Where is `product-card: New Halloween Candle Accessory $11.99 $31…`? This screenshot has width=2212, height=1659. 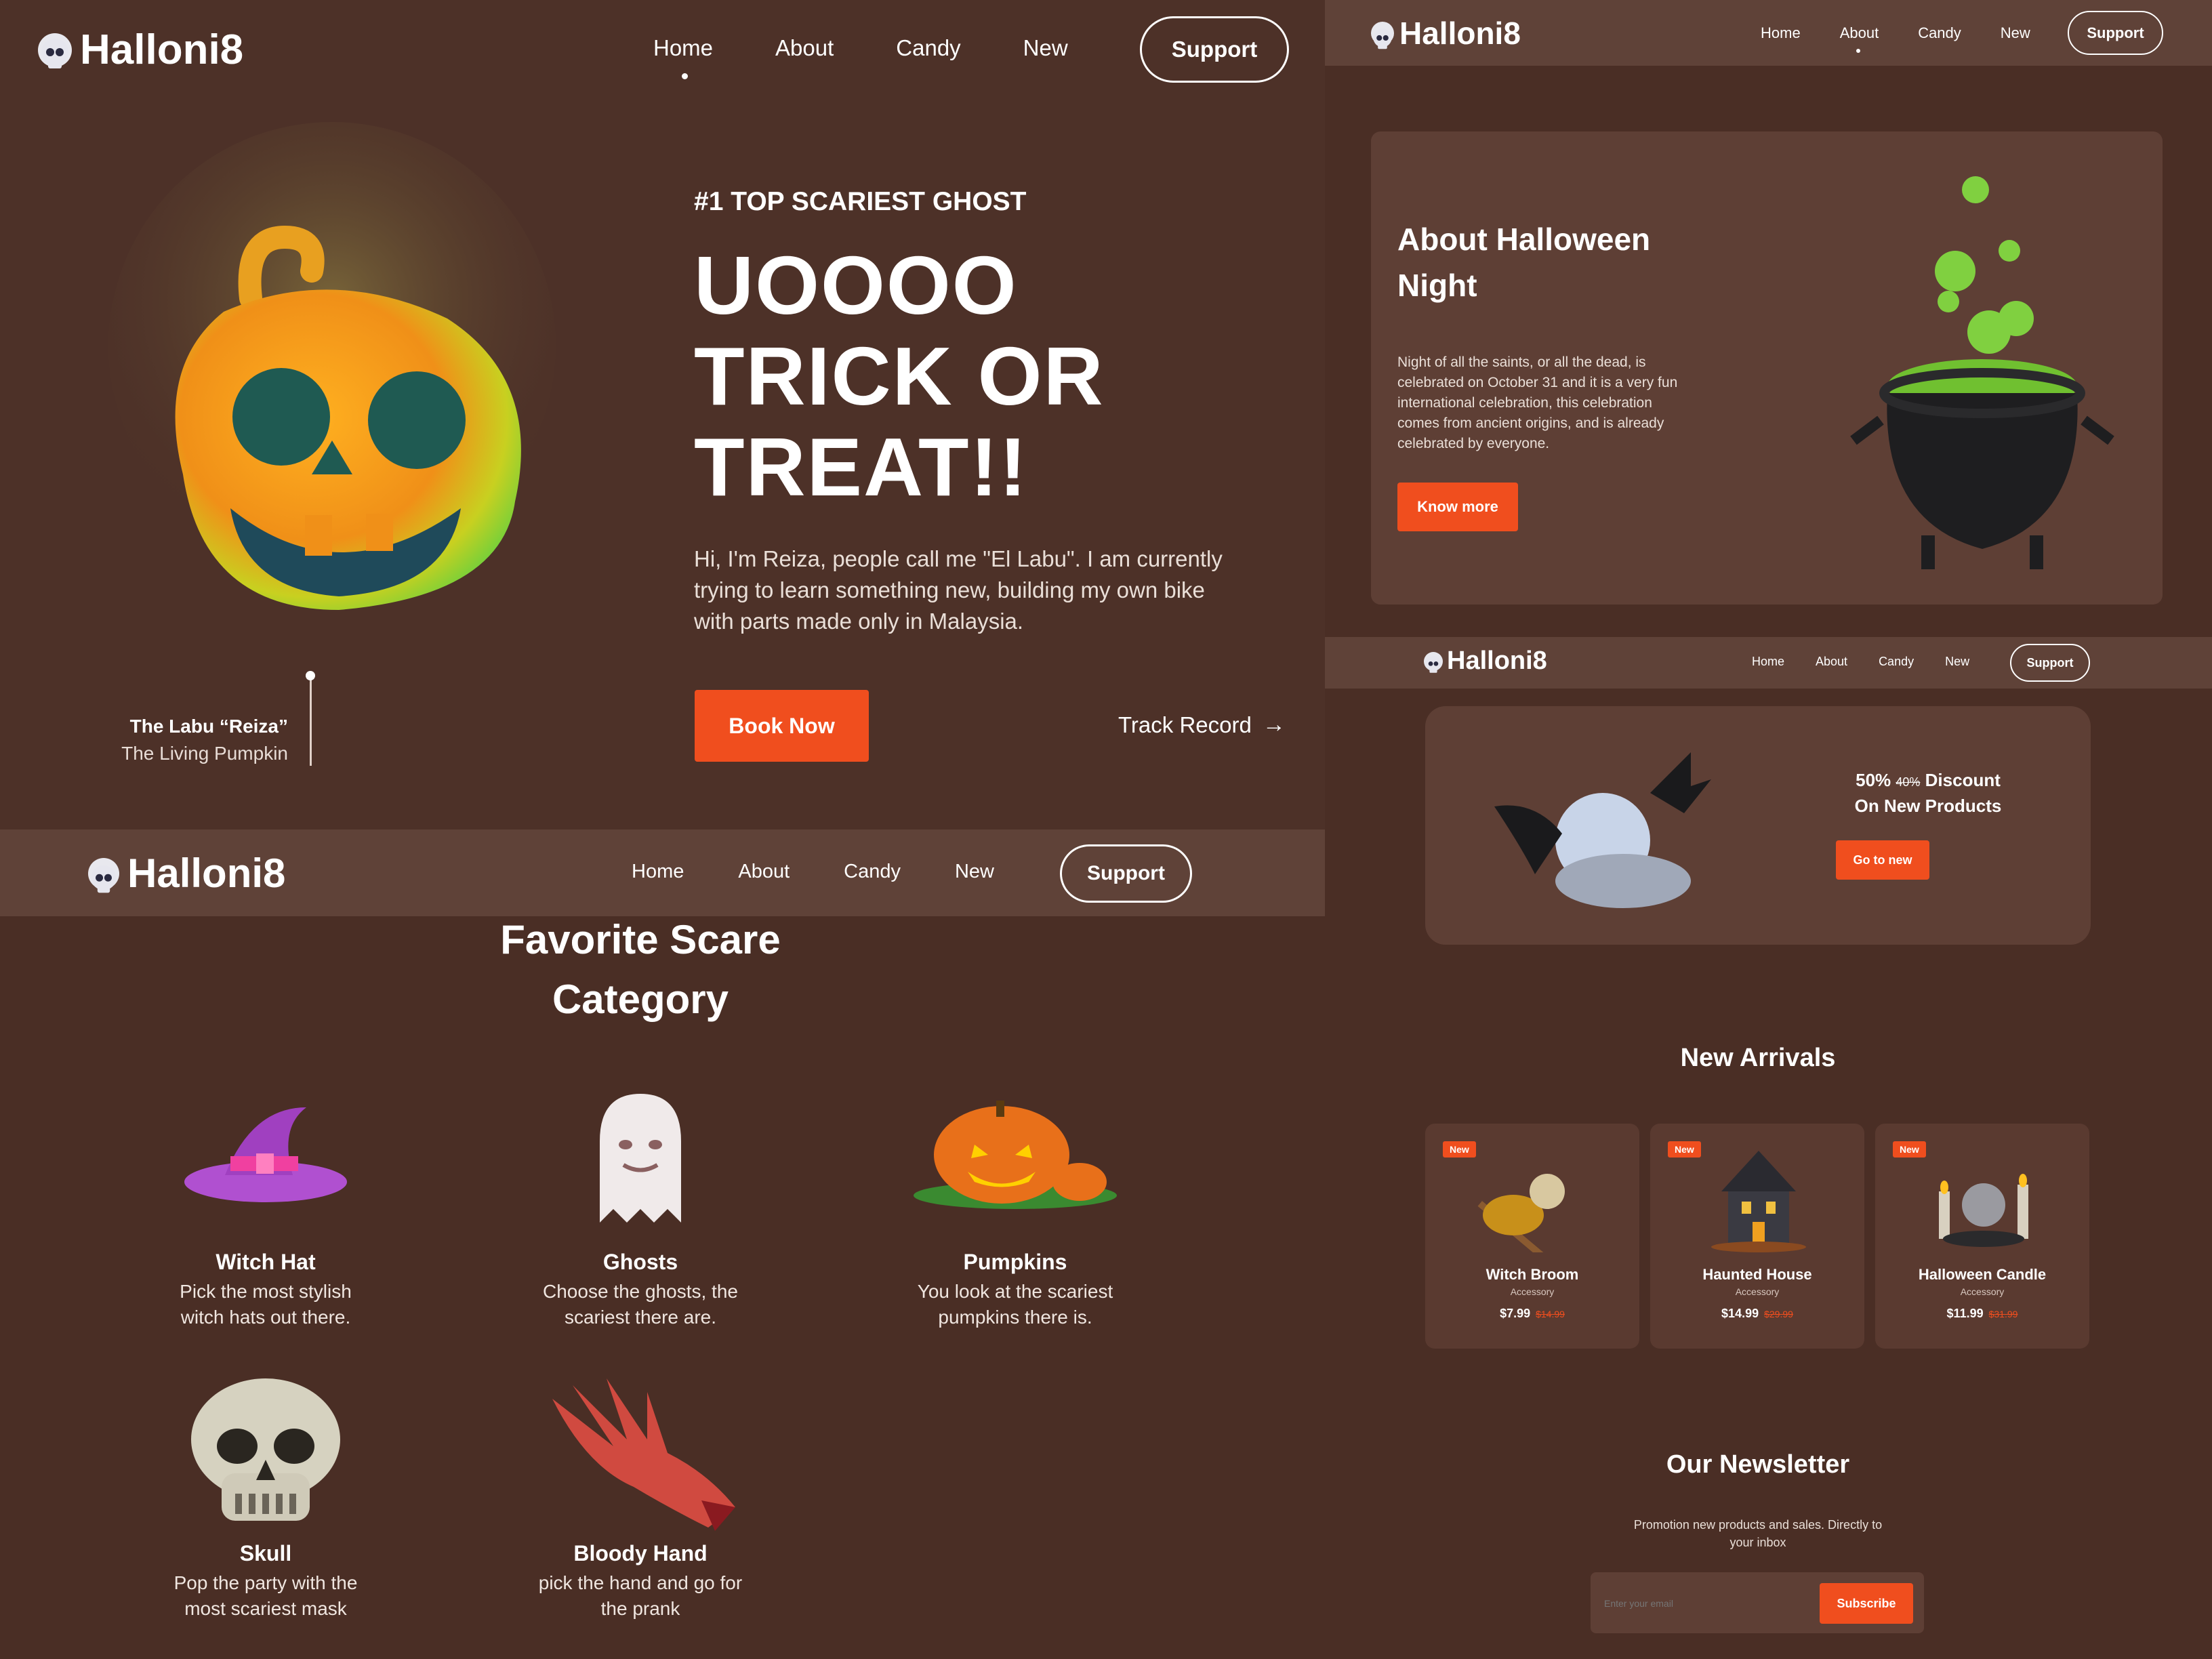 product-card: New Halloween Candle Accessory $11.99 $31… is located at coordinates (1982, 1236).